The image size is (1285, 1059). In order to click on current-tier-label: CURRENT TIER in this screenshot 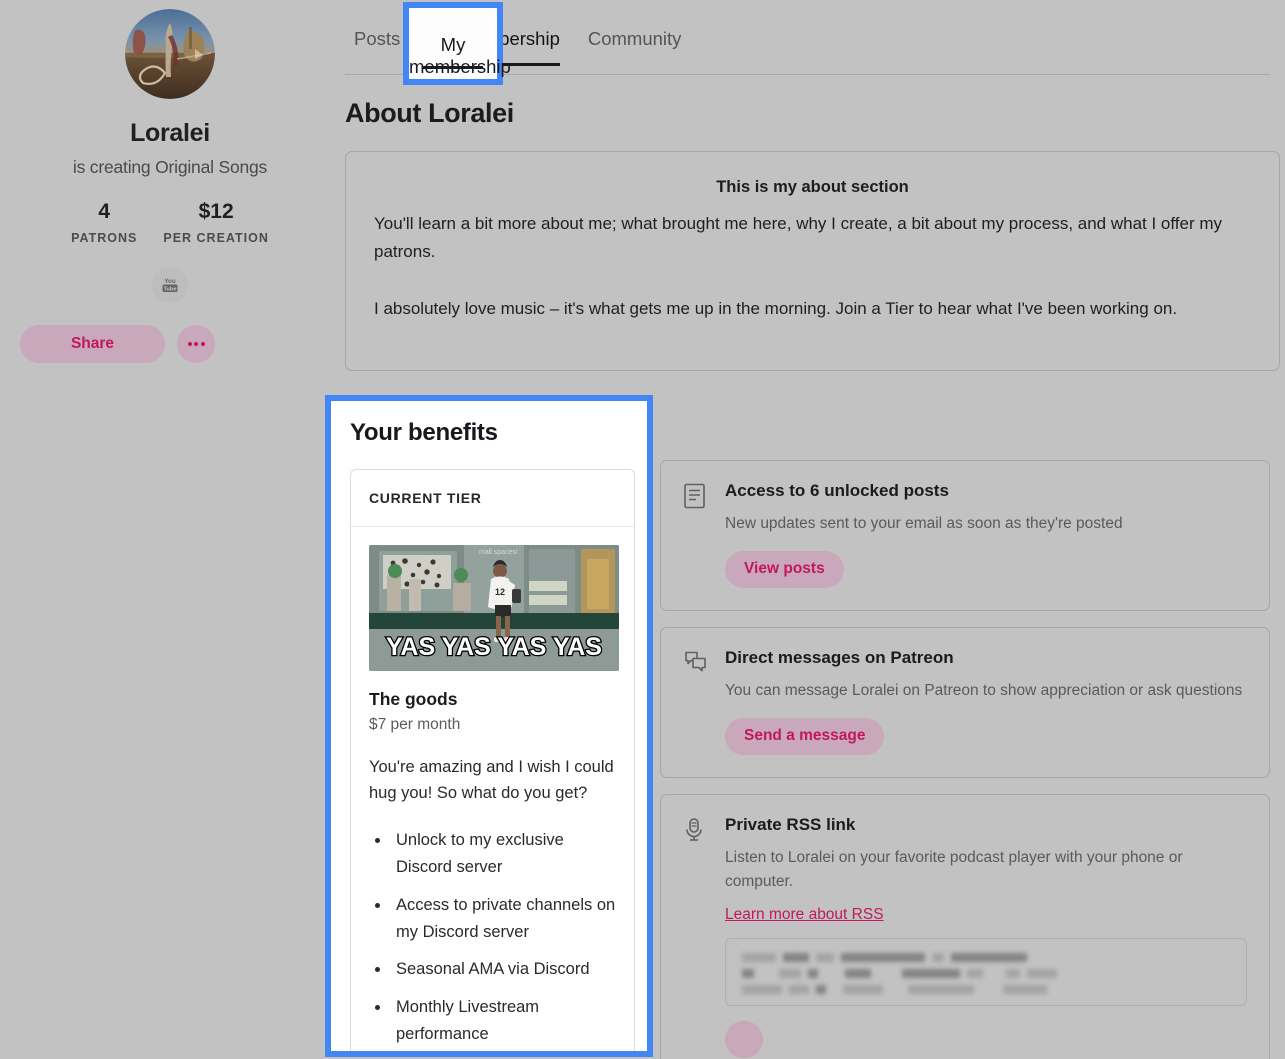, I will do `click(492, 498)`.